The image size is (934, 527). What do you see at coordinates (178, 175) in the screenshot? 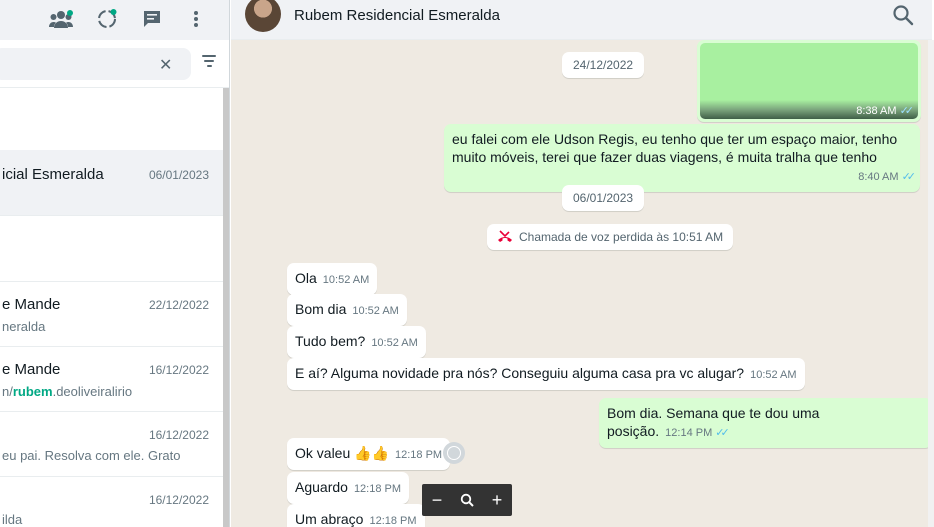
I see `chat-date: 06/01/2023` at bounding box center [178, 175].